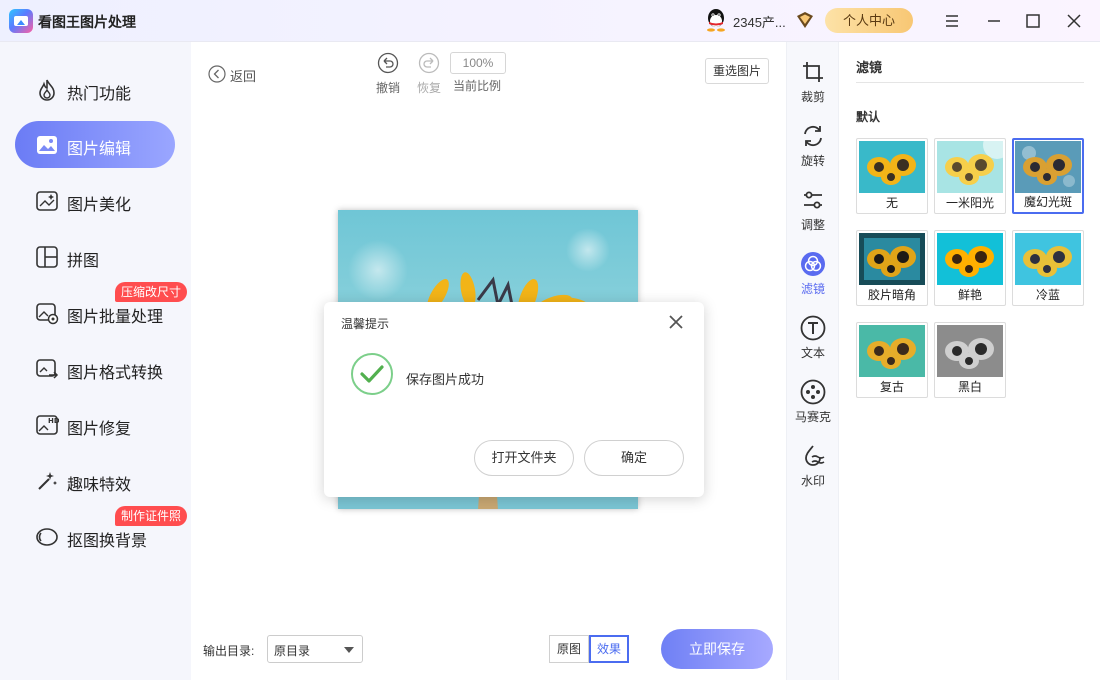 The height and width of the screenshot is (680, 1100). What do you see at coordinates (1047, 202) in the screenshot?
I see `filter-label: 魔幻光斑` at bounding box center [1047, 202].